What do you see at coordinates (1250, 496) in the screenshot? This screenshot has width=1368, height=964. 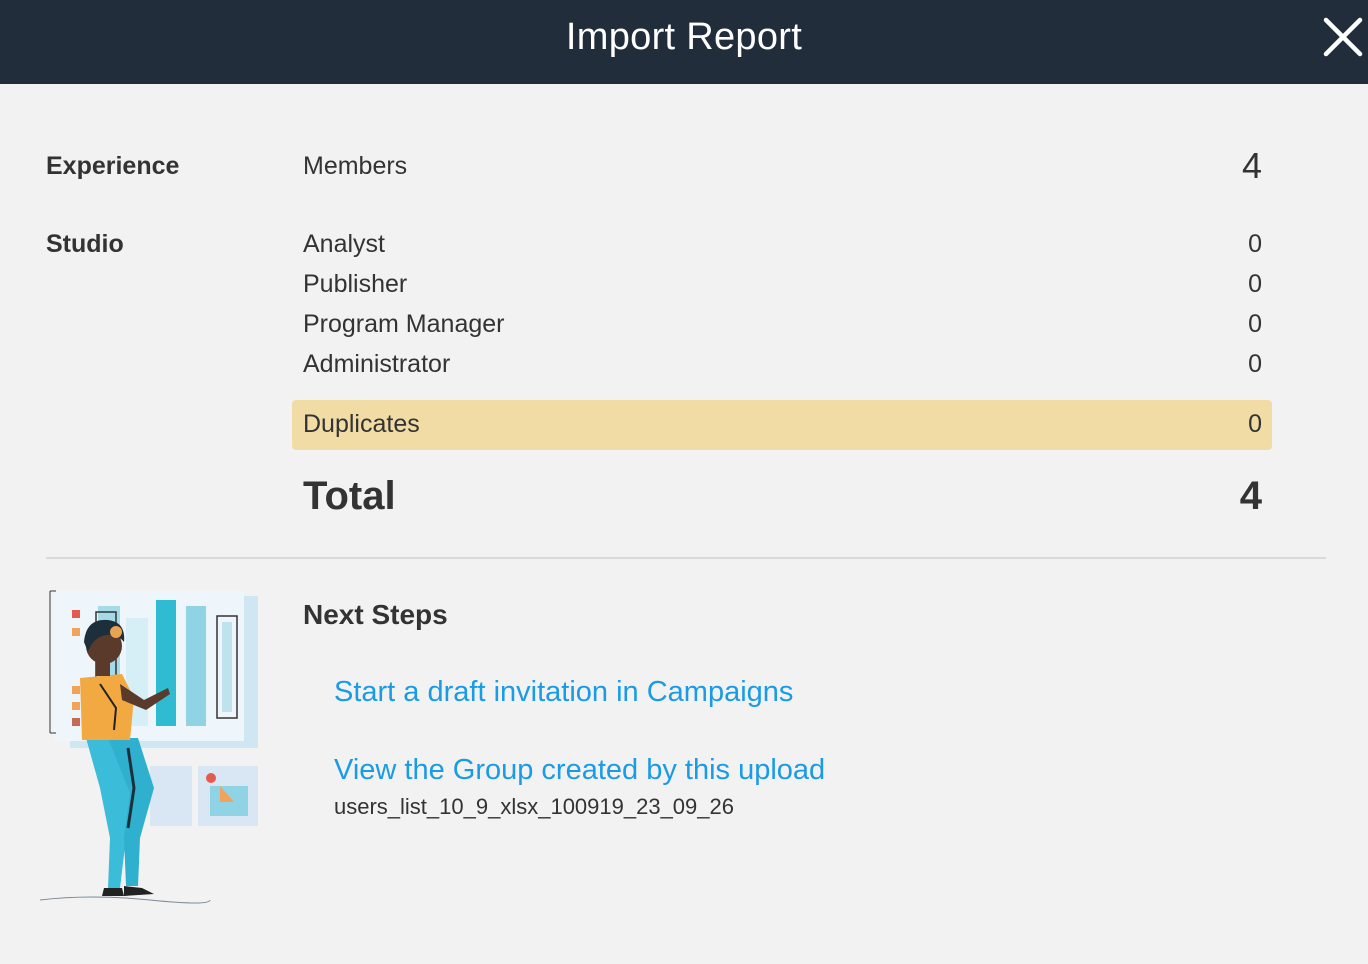 I see `total-count: 4` at bounding box center [1250, 496].